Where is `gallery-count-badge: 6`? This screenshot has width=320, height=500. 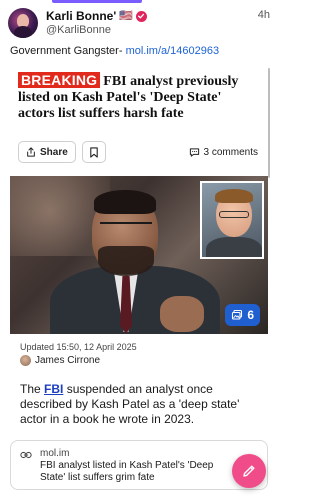 gallery-count-badge: 6 is located at coordinates (242, 315).